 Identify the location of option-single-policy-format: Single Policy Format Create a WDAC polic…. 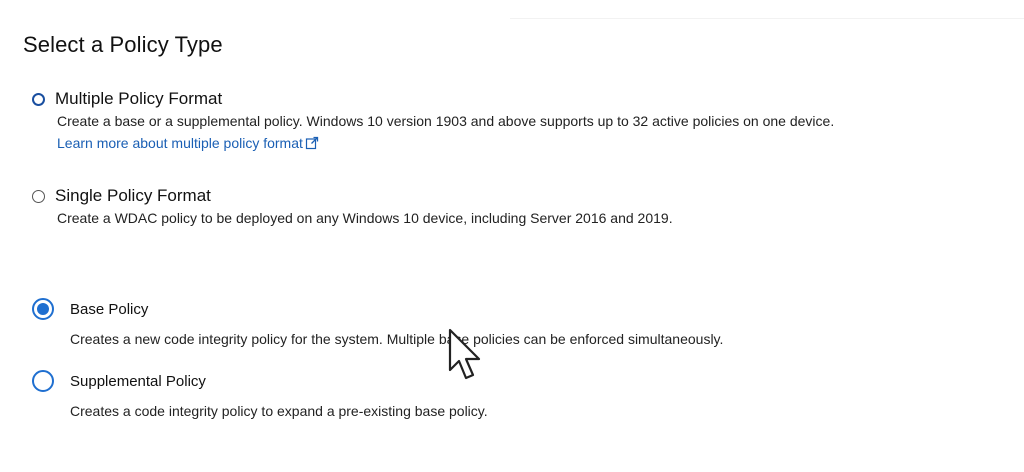
(352, 206).